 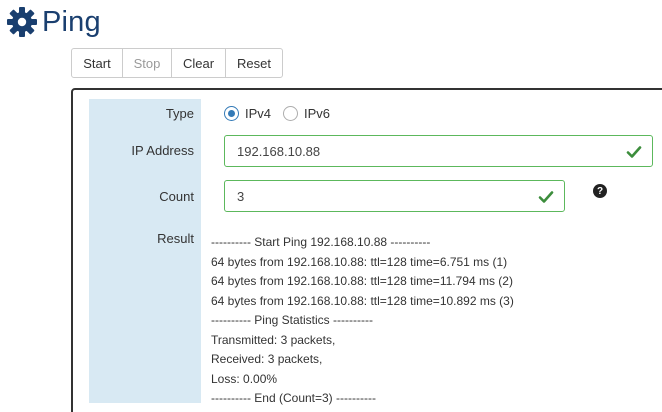 What do you see at coordinates (254, 63) in the screenshot?
I see `reset-button: Reset` at bounding box center [254, 63].